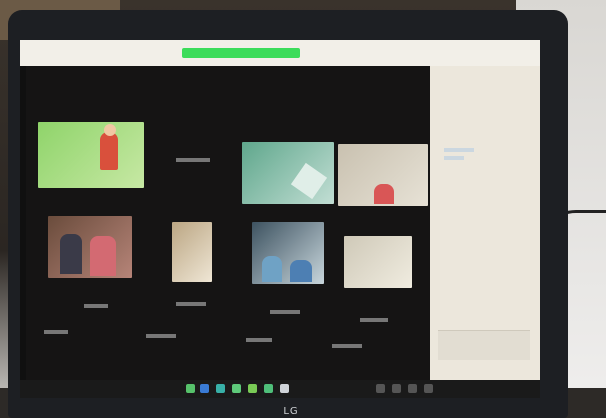 This screenshot has width=606, height=418. Describe the element at coordinates (190, 388) in the screenshot. I see `mic-icon` at that location.